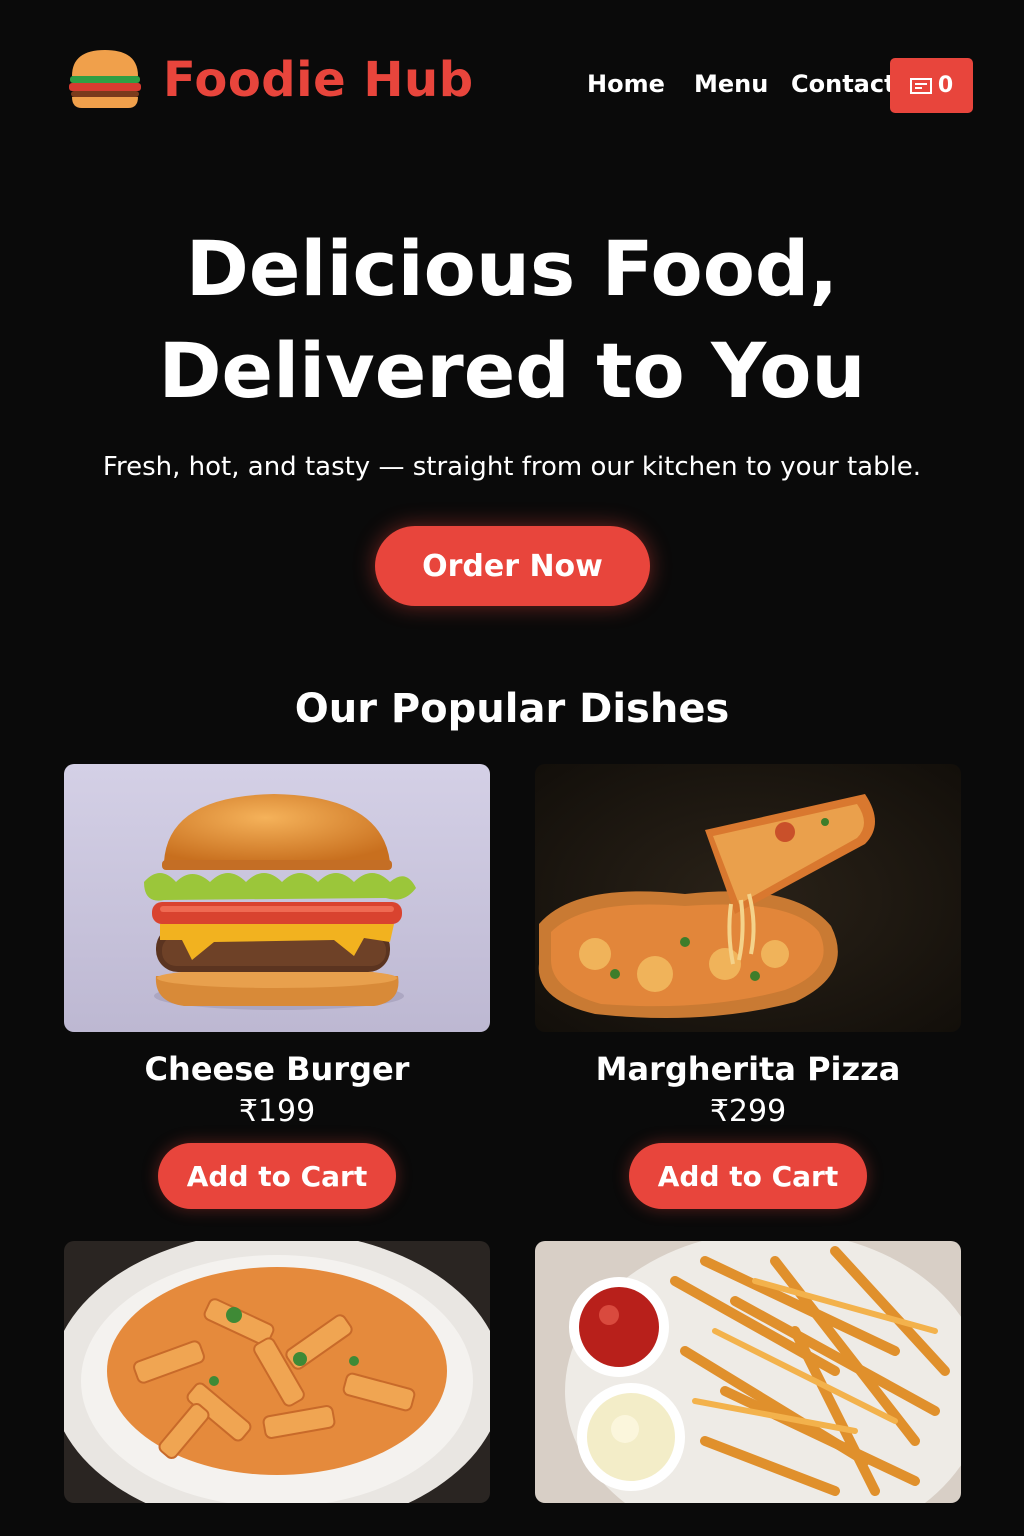 This screenshot has height=1536, width=1024. Describe the element at coordinates (277, 1111) in the screenshot. I see `dish-price: ₹199` at that location.